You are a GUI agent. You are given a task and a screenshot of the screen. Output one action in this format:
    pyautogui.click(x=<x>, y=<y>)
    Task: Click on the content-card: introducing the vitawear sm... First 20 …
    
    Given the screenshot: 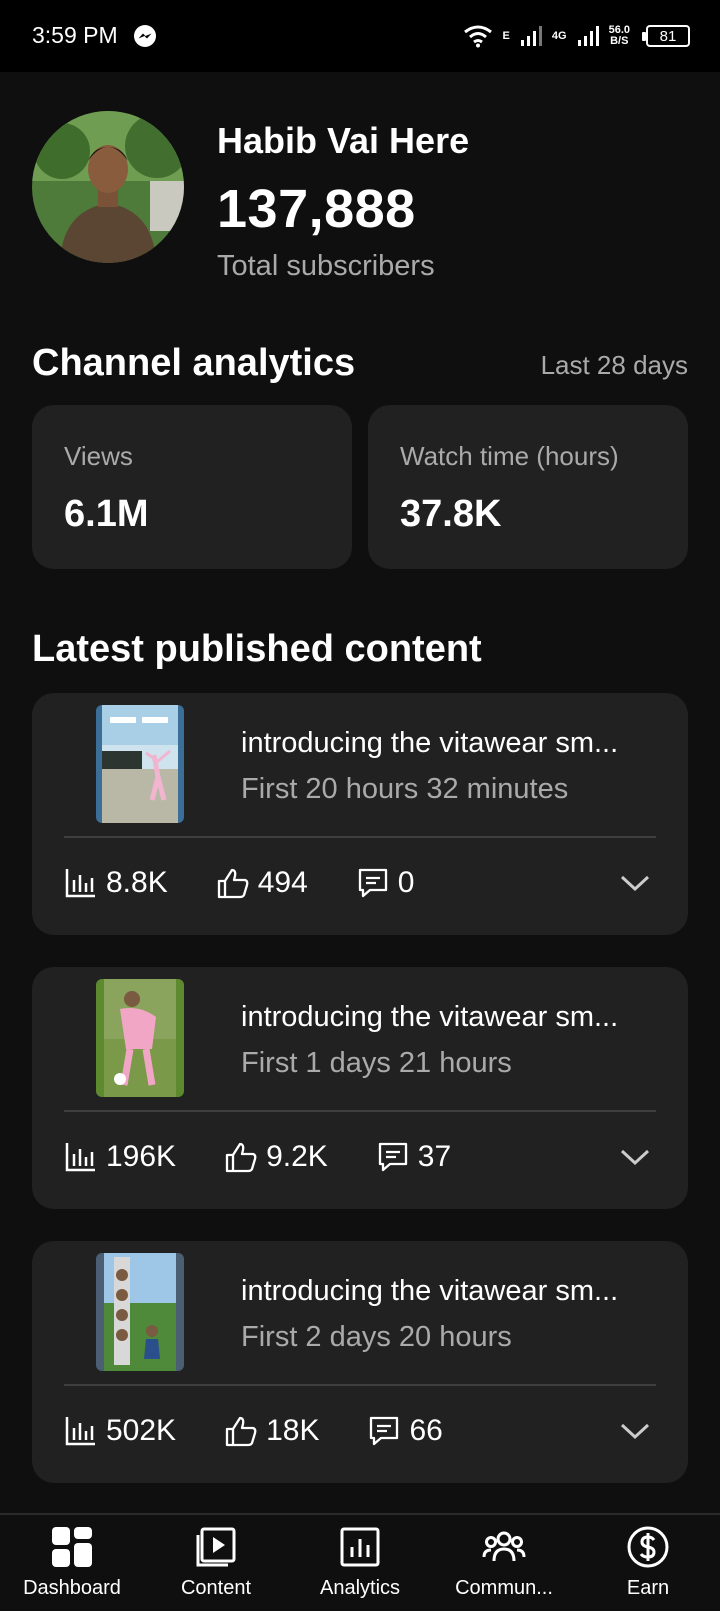 What is the action you would take?
    pyautogui.click(x=360, y=814)
    